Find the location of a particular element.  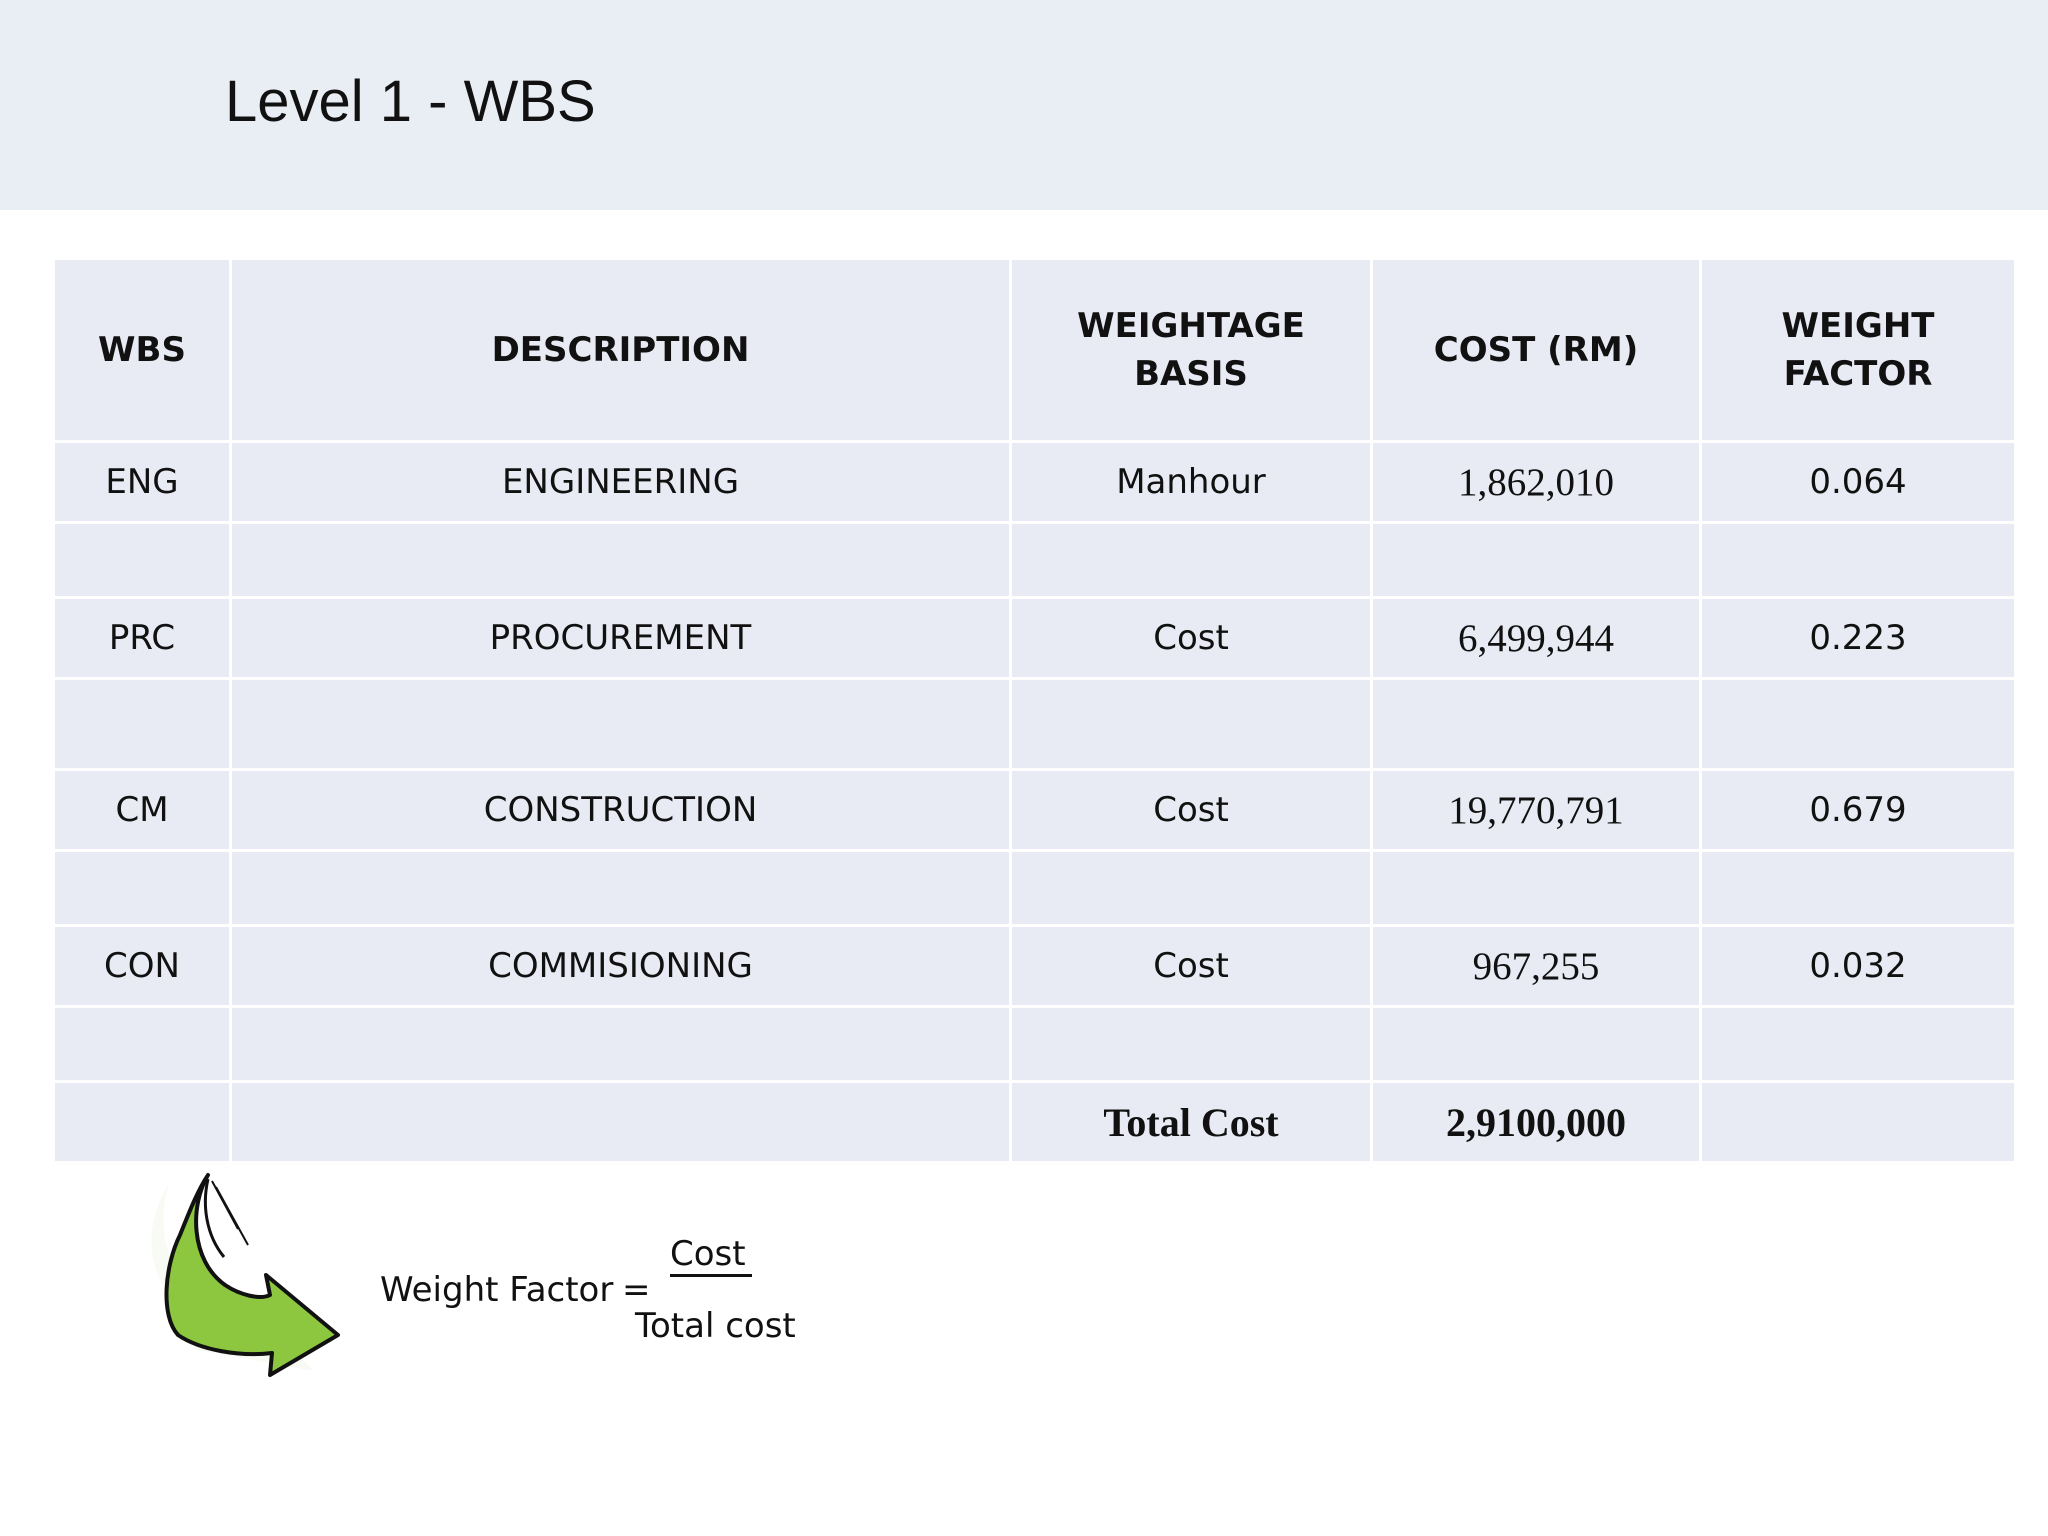

cell-factor: 0.064 is located at coordinates (1858, 482).